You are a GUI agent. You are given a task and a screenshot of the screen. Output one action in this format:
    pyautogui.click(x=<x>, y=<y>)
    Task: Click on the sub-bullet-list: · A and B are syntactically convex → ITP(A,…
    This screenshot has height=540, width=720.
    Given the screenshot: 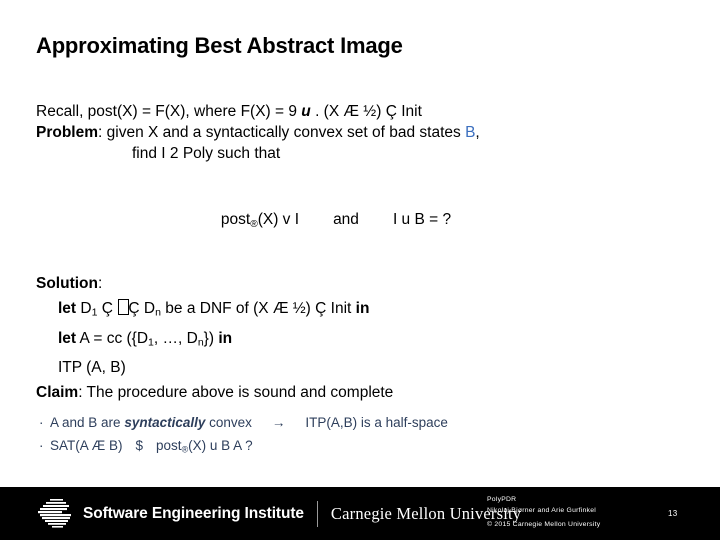 What is the action you would take?
    pyautogui.click(x=366, y=436)
    